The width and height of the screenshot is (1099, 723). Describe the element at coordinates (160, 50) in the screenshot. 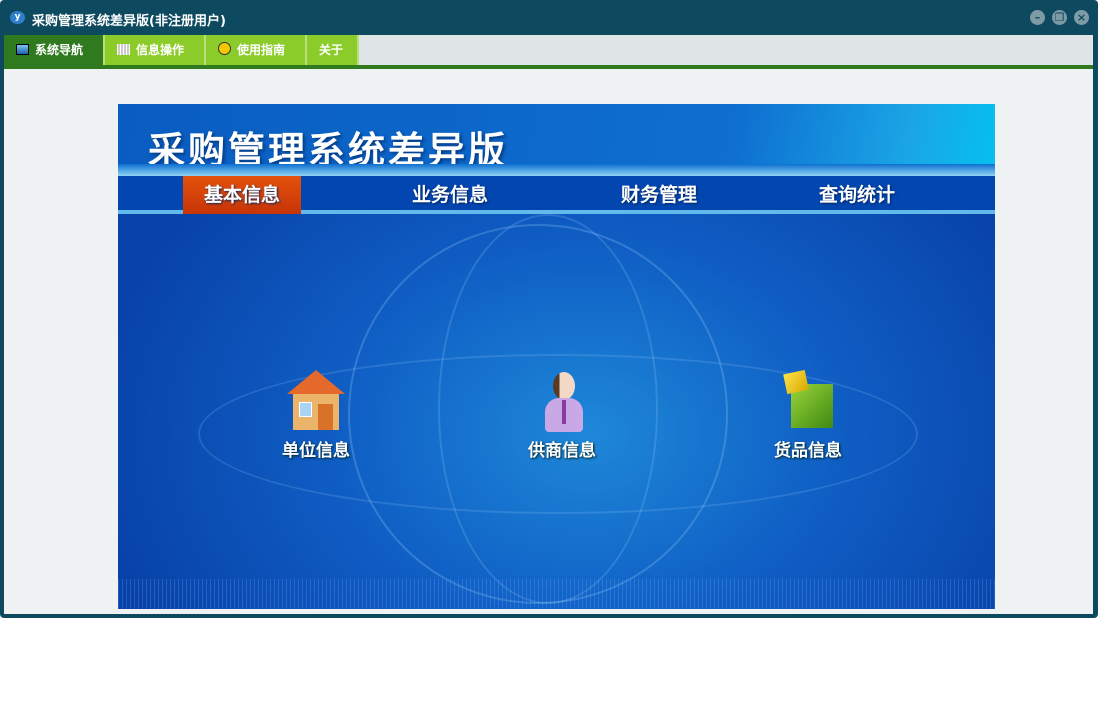

I see `tab-label: 信息操作` at that location.